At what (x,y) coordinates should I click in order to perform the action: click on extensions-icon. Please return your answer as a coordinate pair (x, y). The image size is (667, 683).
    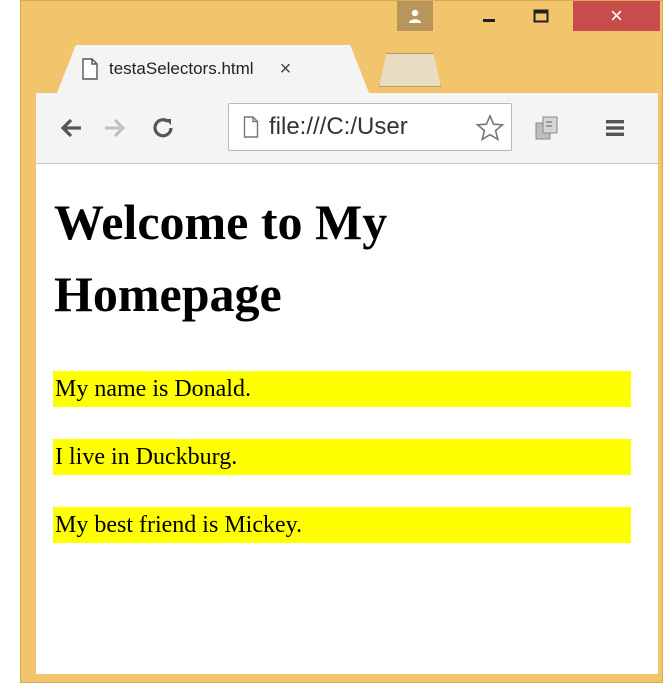
    Looking at the image, I should click on (546, 128).